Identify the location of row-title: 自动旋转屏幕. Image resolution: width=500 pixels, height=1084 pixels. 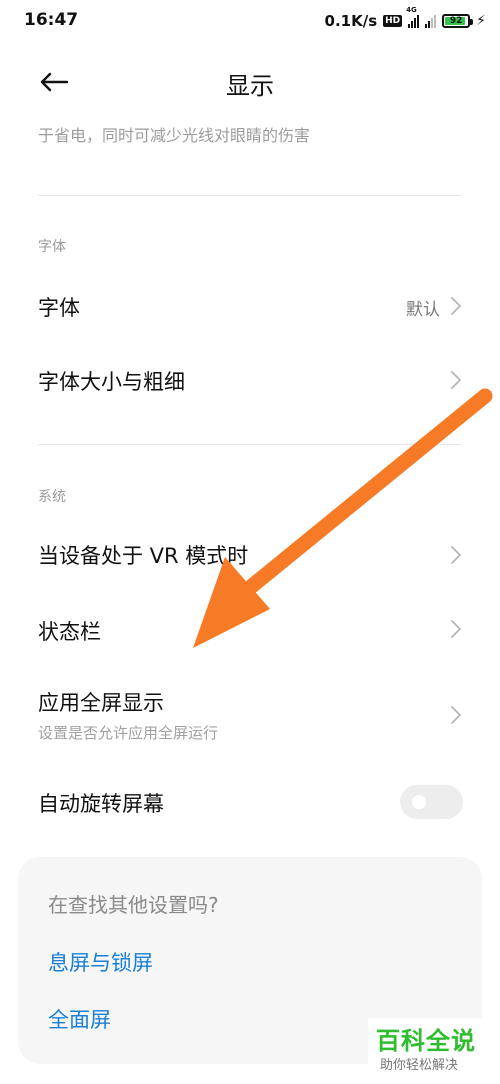
(101, 804).